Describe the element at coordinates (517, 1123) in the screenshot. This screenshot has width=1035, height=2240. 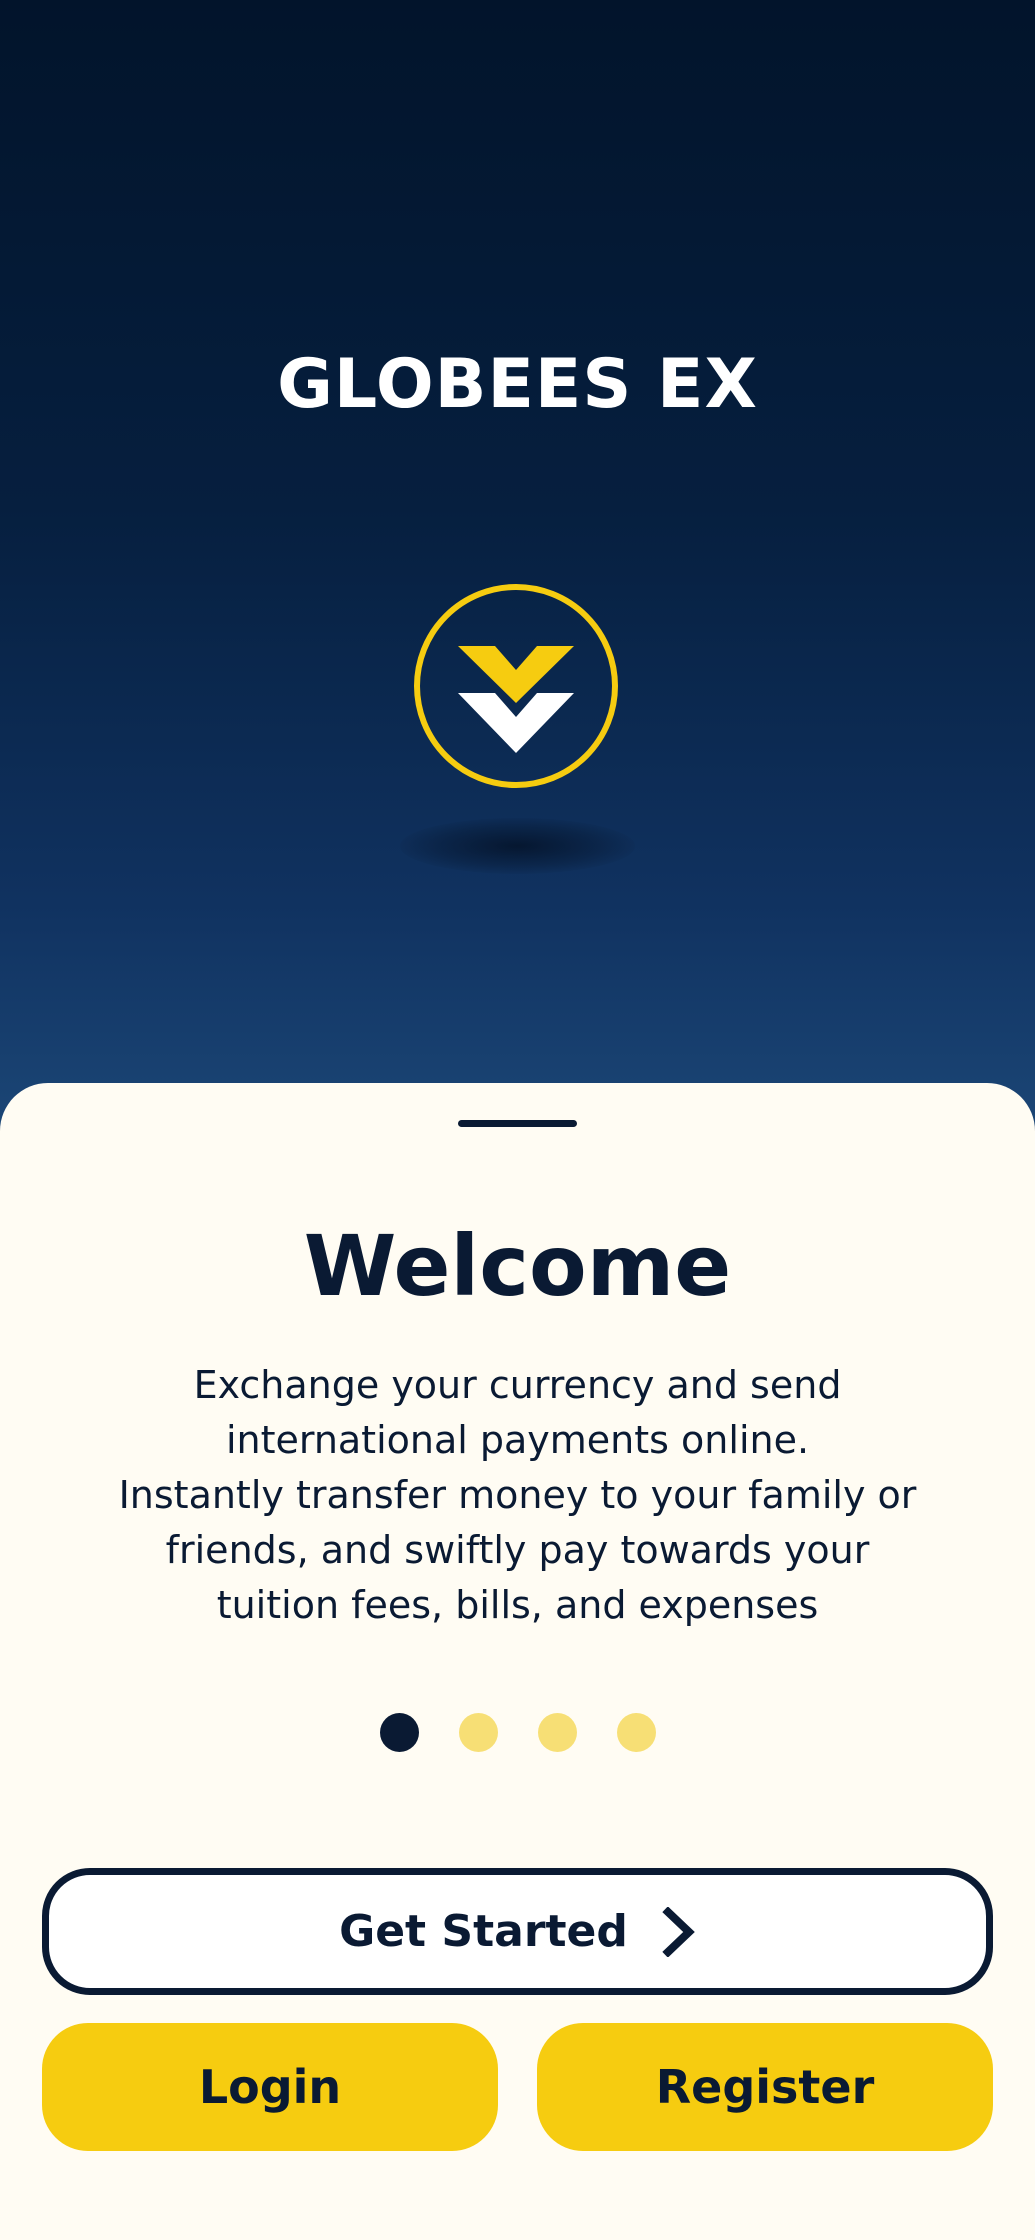
I see `sheet-drag-handle` at that location.